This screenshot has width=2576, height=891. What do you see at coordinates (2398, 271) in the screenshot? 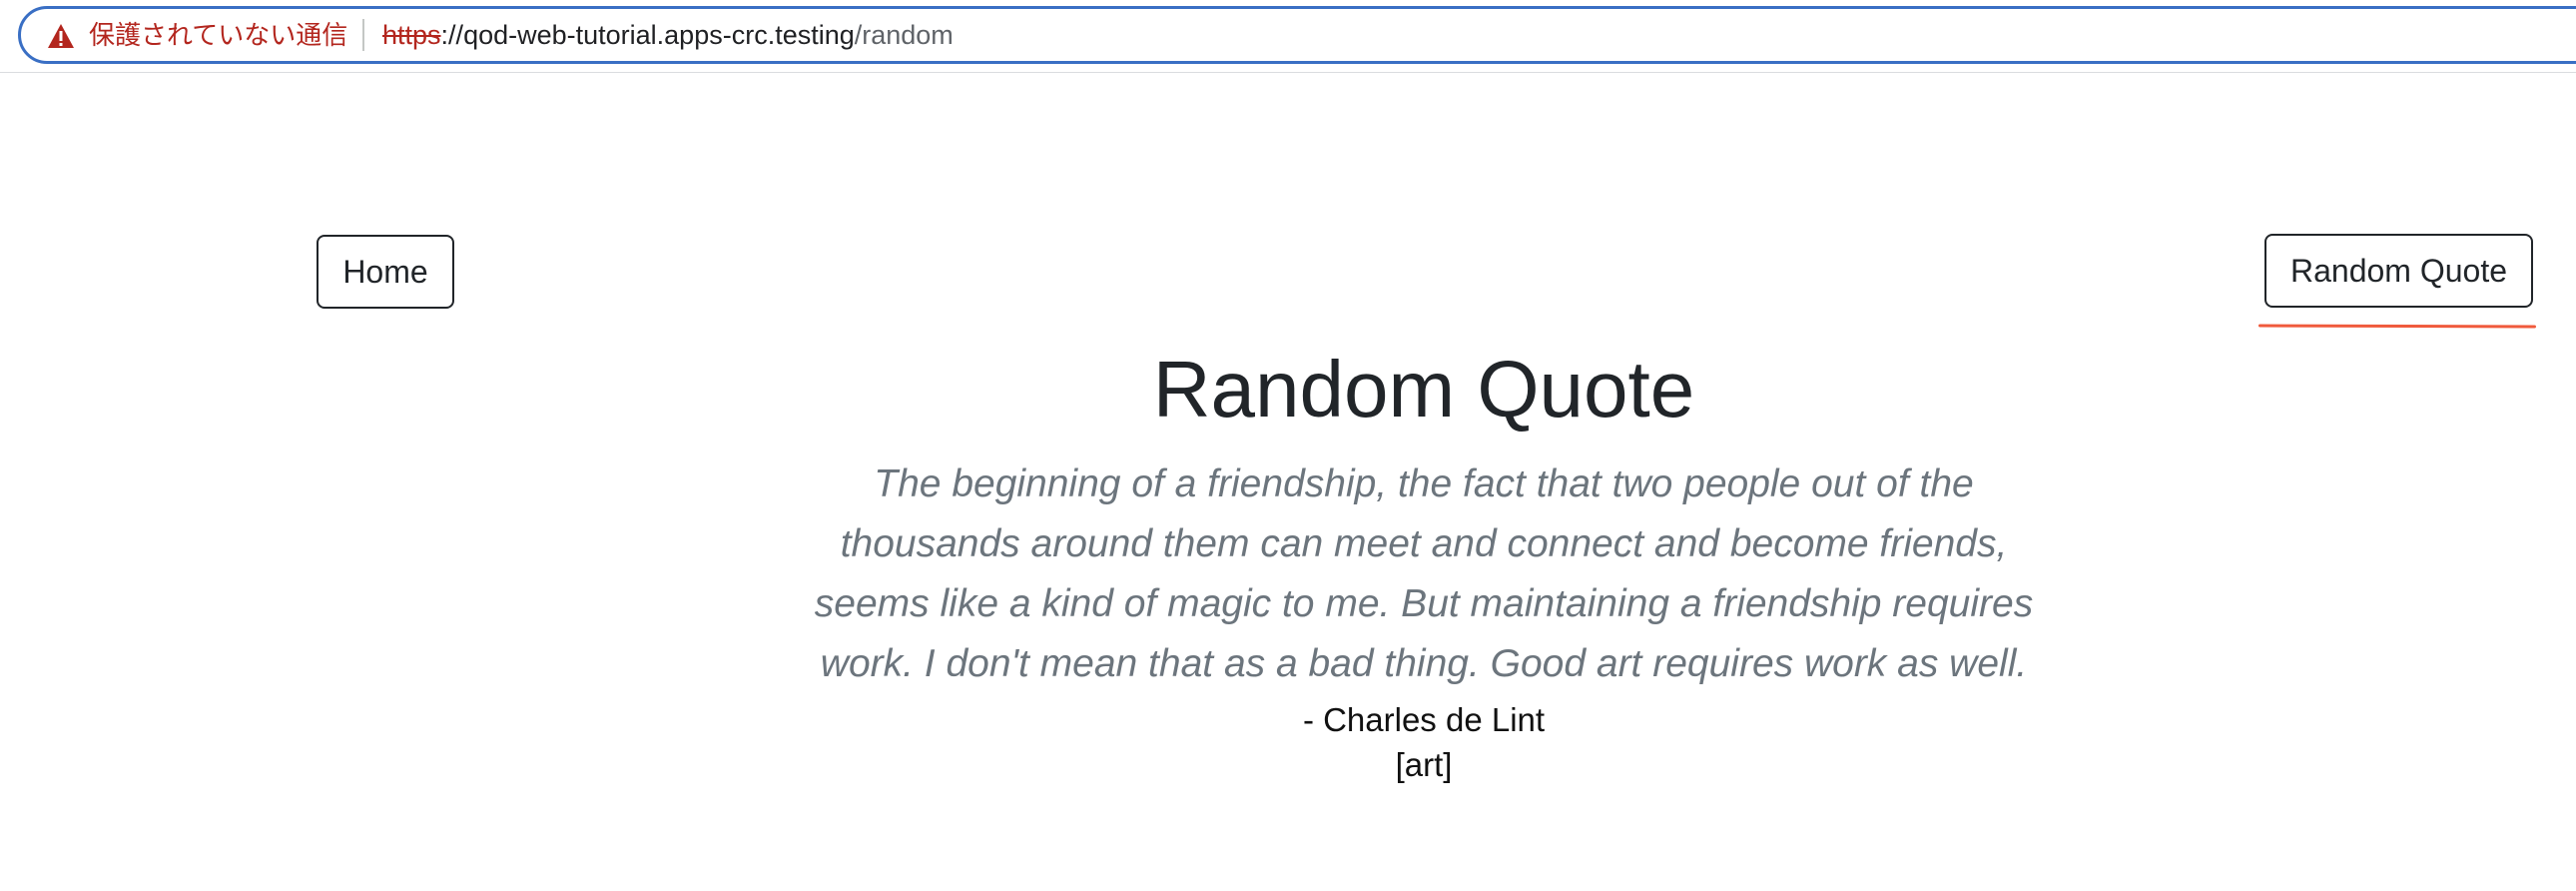
I see `random-quote-button: Random Quote` at bounding box center [2398, 271].